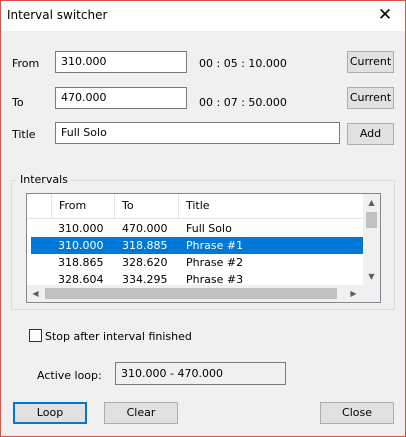 The width and height of the screenshot is (406, 437). What do you see at coordinates (215, 262) in the screenshot?
I see `row-title: Phrase #2` at bounding box center [215, 262].